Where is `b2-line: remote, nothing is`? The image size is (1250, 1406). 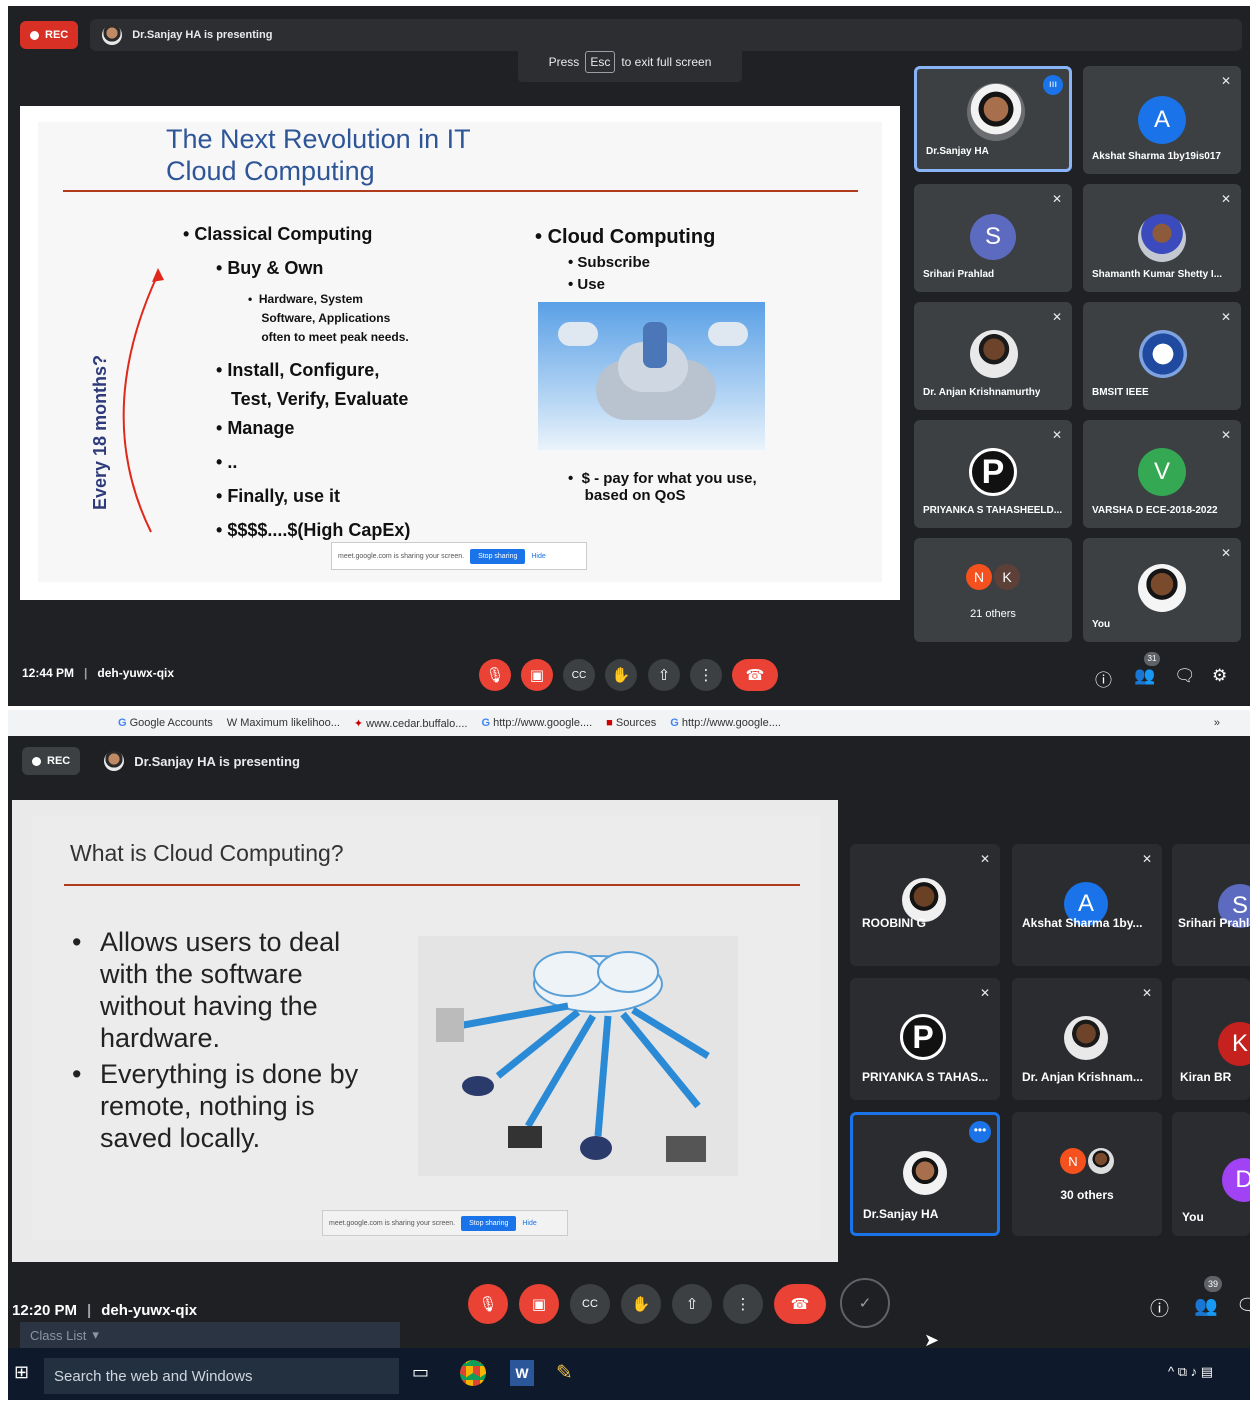 b2-line: remote, nothing is is located at coordinates (207, 1106).